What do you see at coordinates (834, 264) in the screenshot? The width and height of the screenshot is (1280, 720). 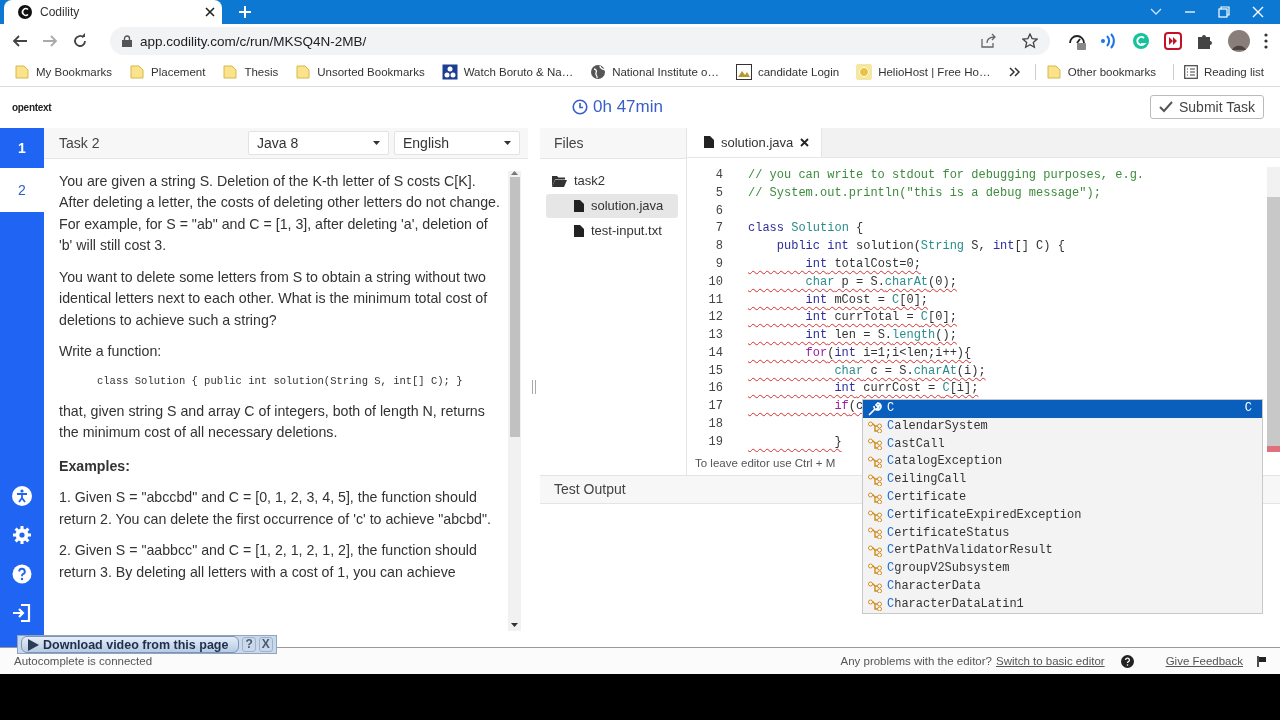 I see `code-line: int totalCost=0;` at bounding box center [834, 264].